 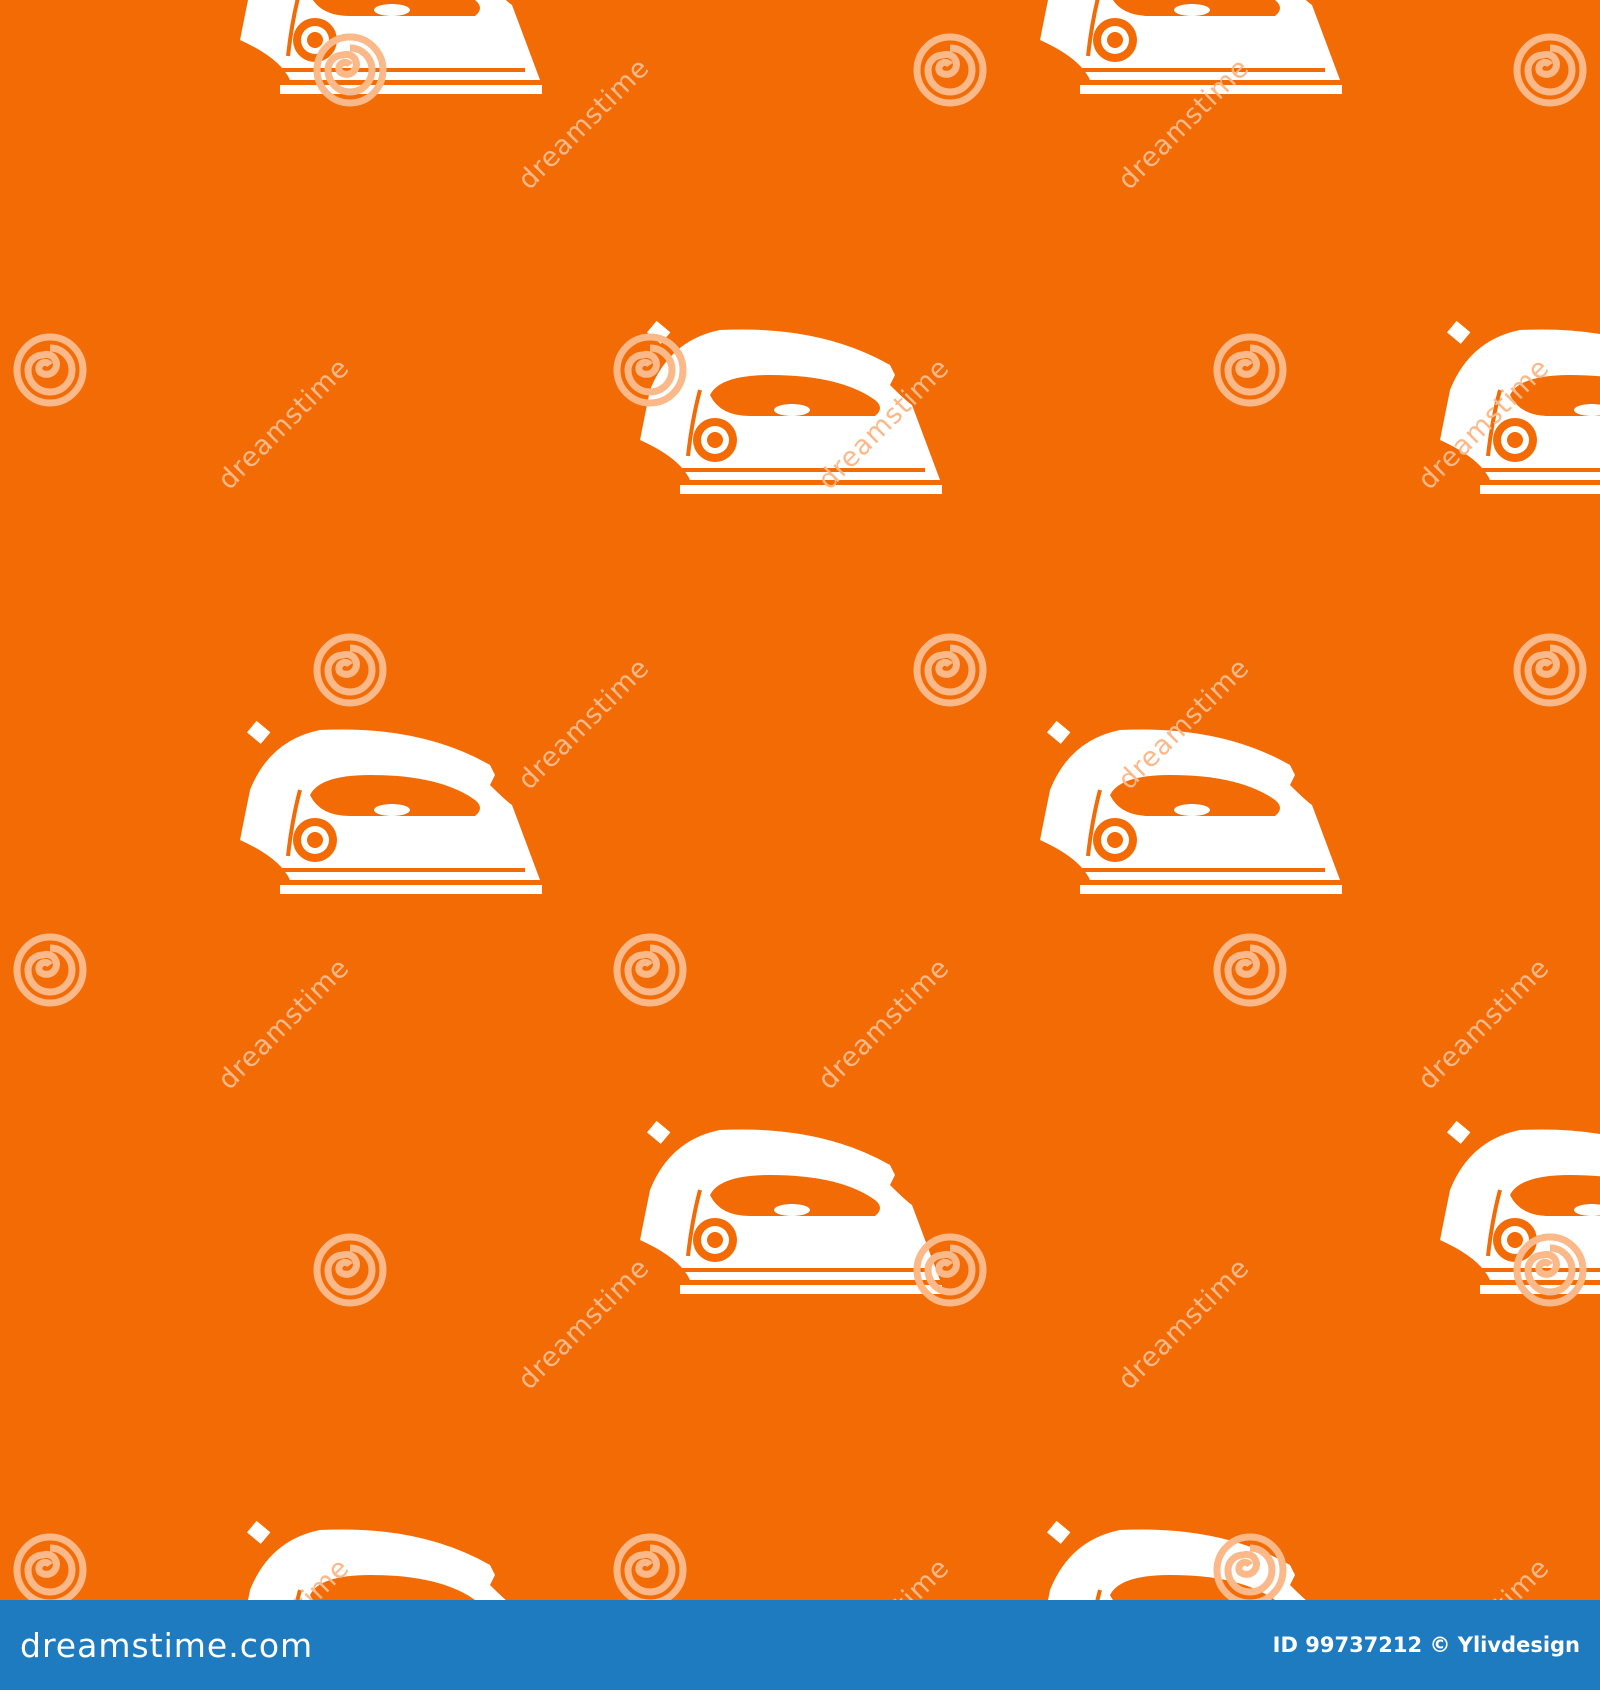 What do you see at coordinates (1426, 1645) in the screenshot?
I see `footer-credit: ID 99737212 © Ylivdesign` at bounding box center [1426, 1645].